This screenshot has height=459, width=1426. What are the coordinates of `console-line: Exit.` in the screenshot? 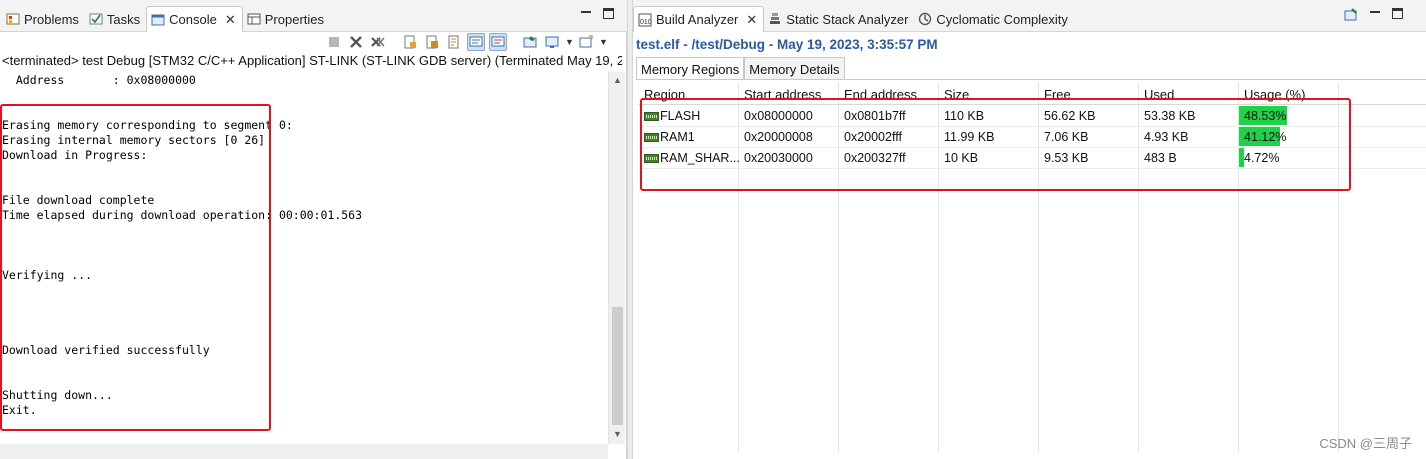 It's located at (19, 410).